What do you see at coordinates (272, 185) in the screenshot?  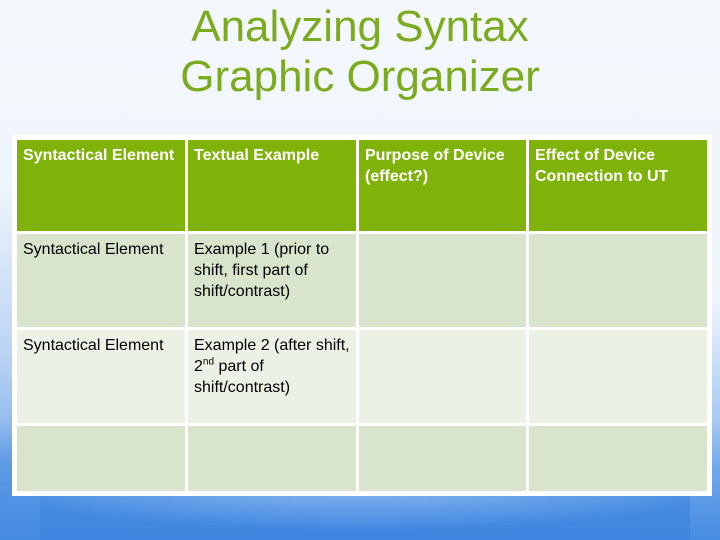 I see `header-textual-example: Textual Example` at bounding box center [272, 185].